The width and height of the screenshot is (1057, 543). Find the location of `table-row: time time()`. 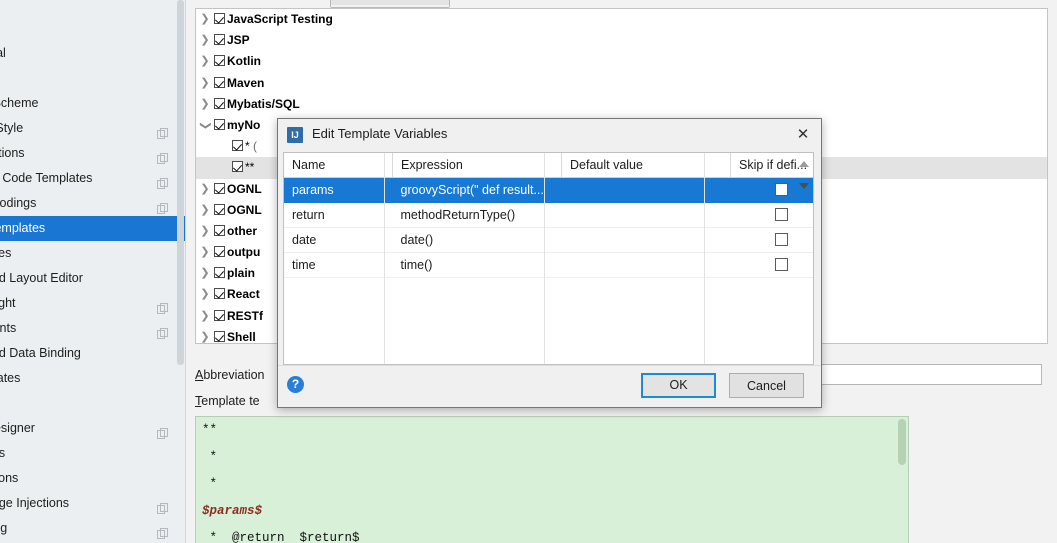

table-row: time time() is located at coordinates (548, 265).